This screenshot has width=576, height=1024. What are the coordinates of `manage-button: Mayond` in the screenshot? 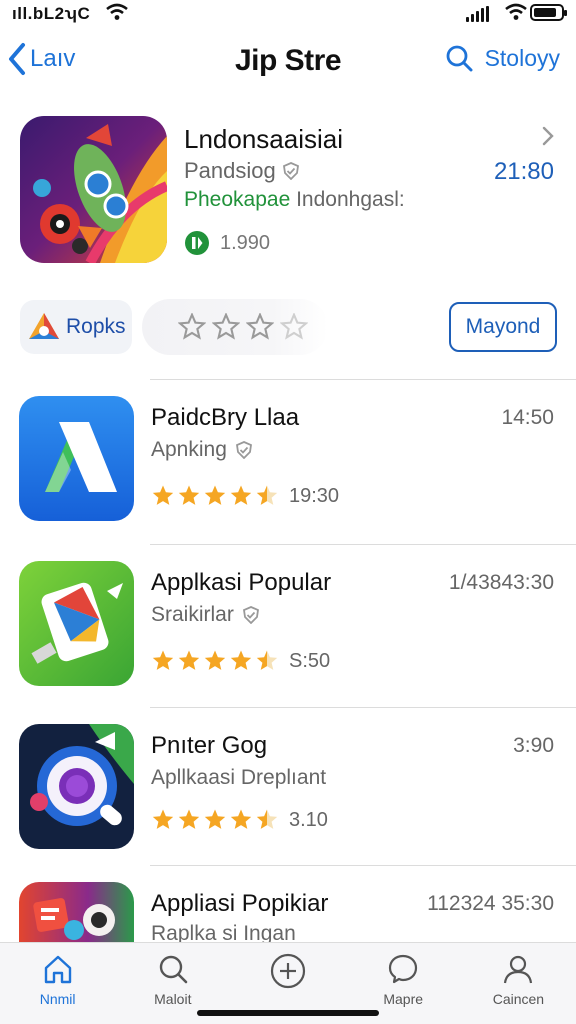 It's located at (503, 327).